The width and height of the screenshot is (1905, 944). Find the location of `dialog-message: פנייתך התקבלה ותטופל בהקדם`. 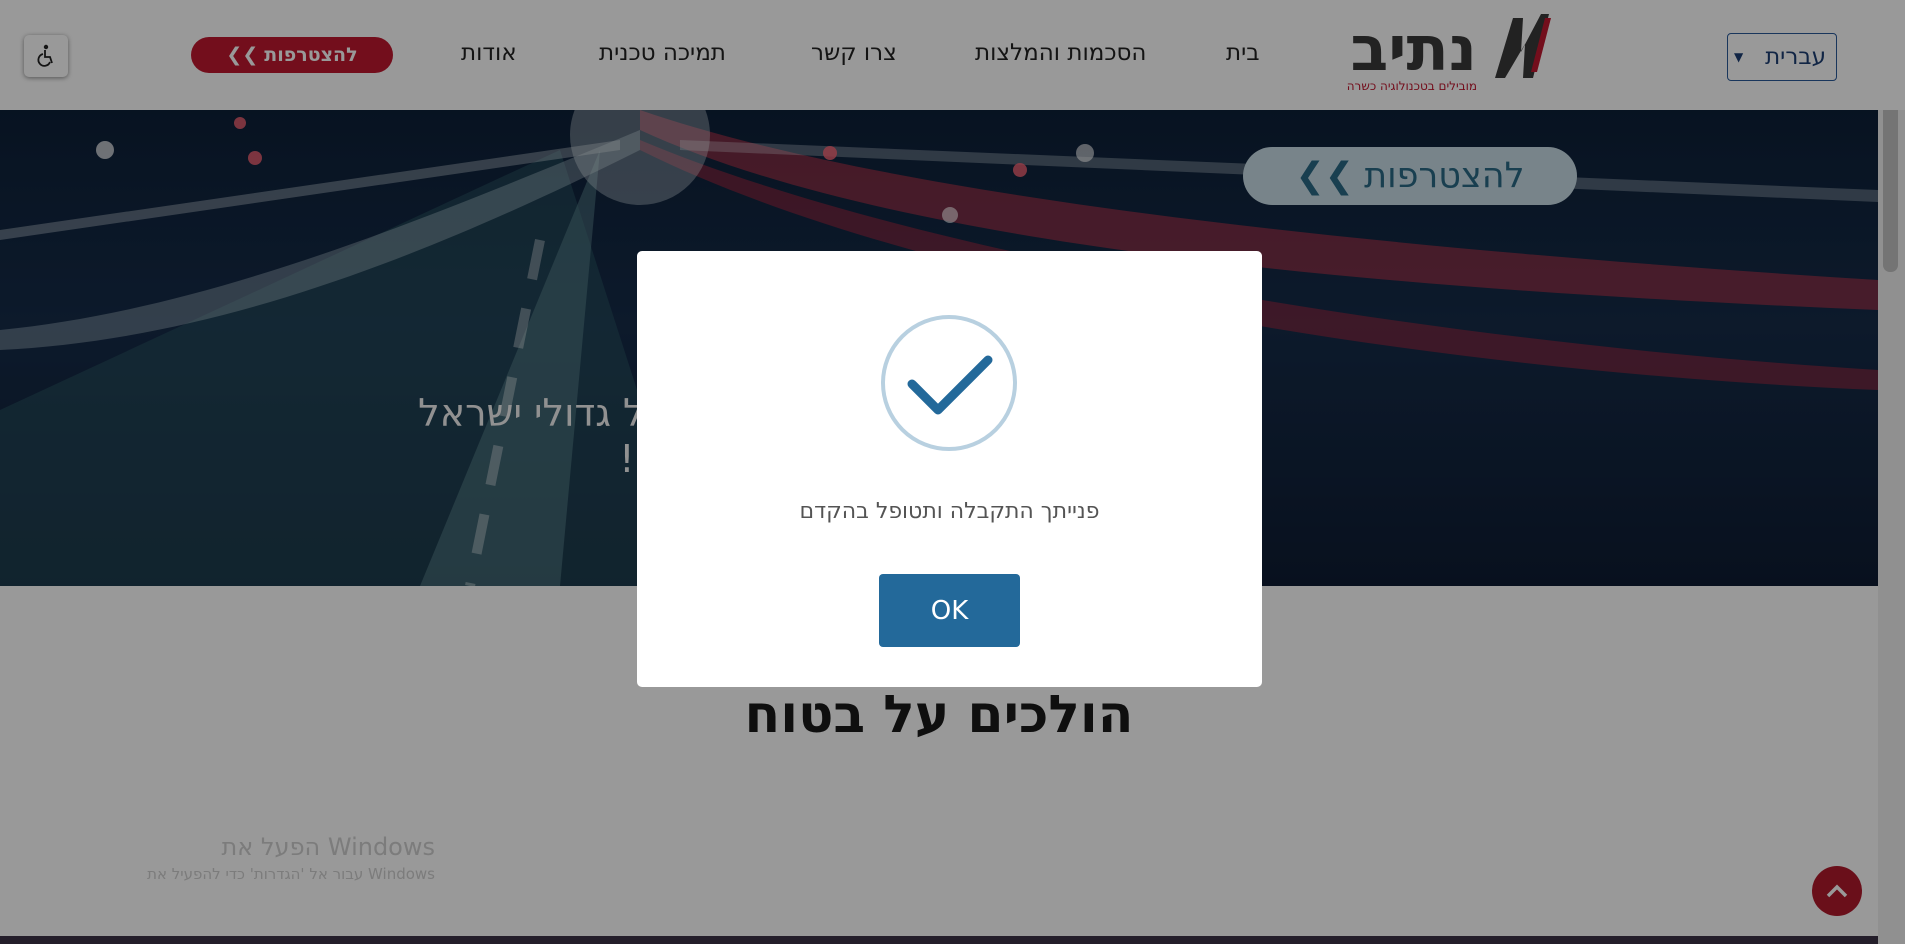

dialog-message: פנייתך התקבלה ותטופל בהקדם is located at coordinates (949, 511).